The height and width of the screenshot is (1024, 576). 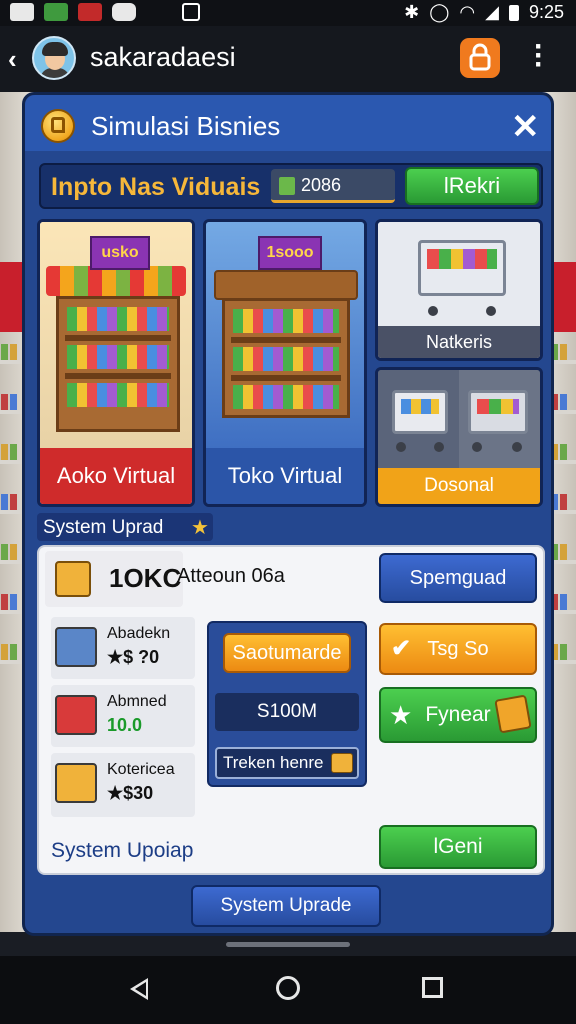 What do you see at coordinates (288, 944) in the screenshot?
I see `gesture-handle` at bounding box center [288, 944].